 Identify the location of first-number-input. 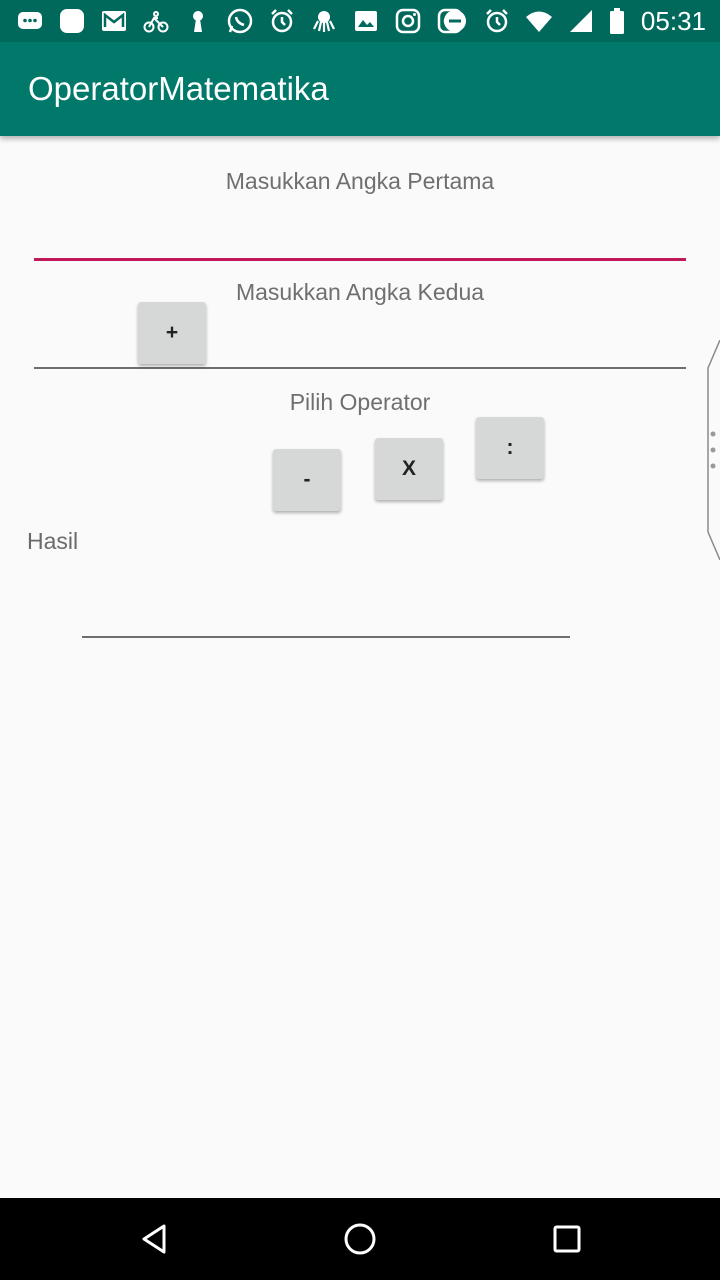
(360, 235).